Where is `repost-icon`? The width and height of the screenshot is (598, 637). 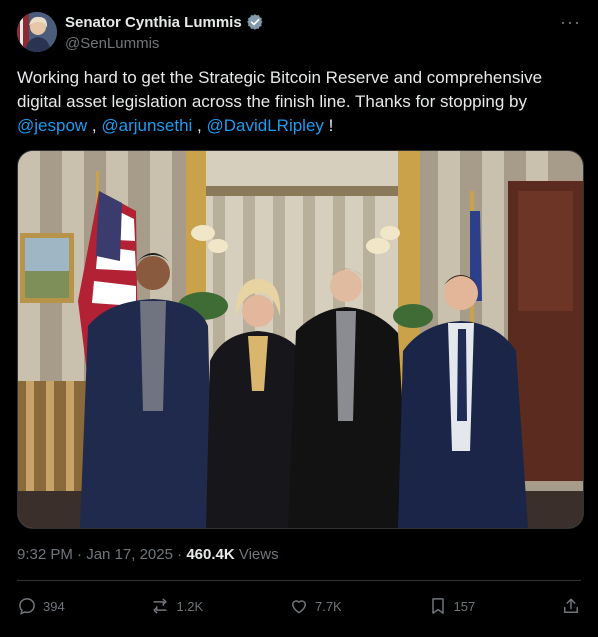
repost-icon is located at coordinates (160, 606).